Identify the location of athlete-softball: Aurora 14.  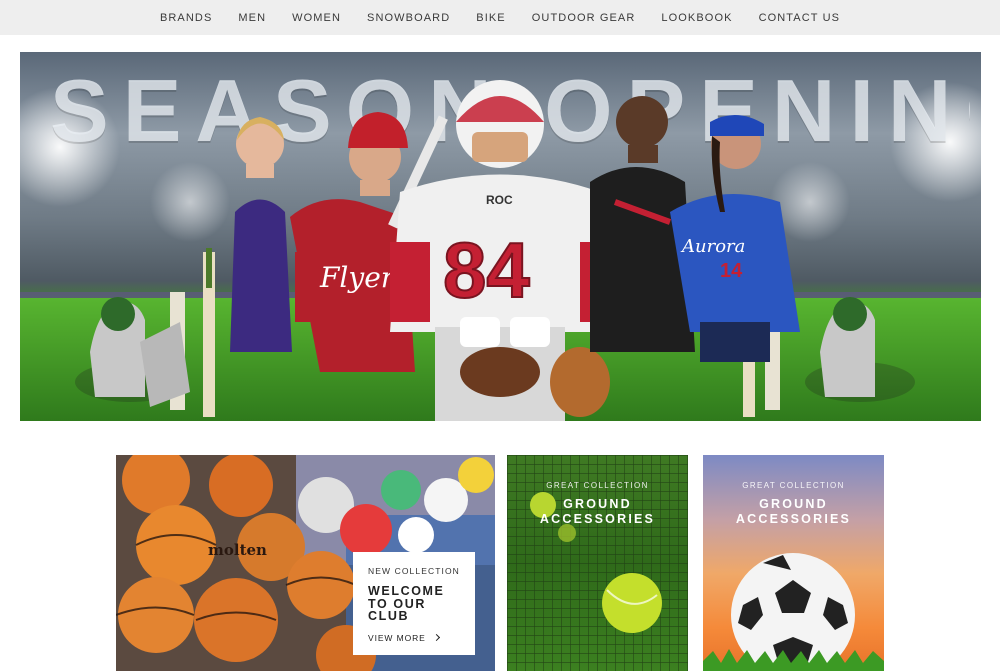
(735, 238).